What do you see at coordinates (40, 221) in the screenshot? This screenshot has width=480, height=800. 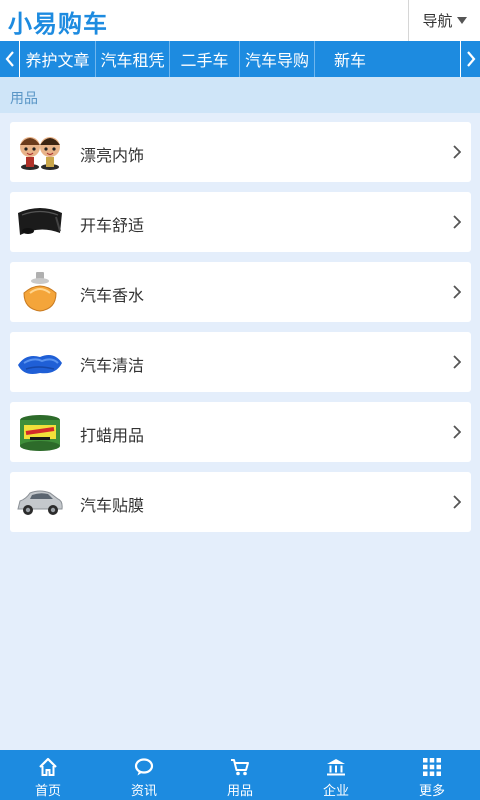 I see `neck-pillow-thumb` at bounding box center [40, 221].